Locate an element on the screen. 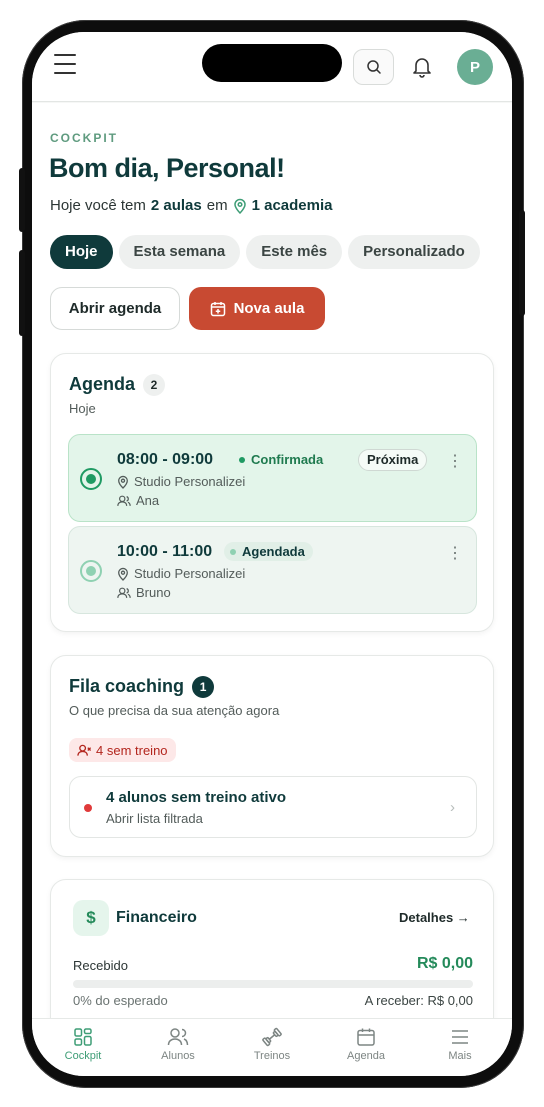 This screenshot has height=1107, width=544. summary-mid: em is located at coordinates (217, 205).